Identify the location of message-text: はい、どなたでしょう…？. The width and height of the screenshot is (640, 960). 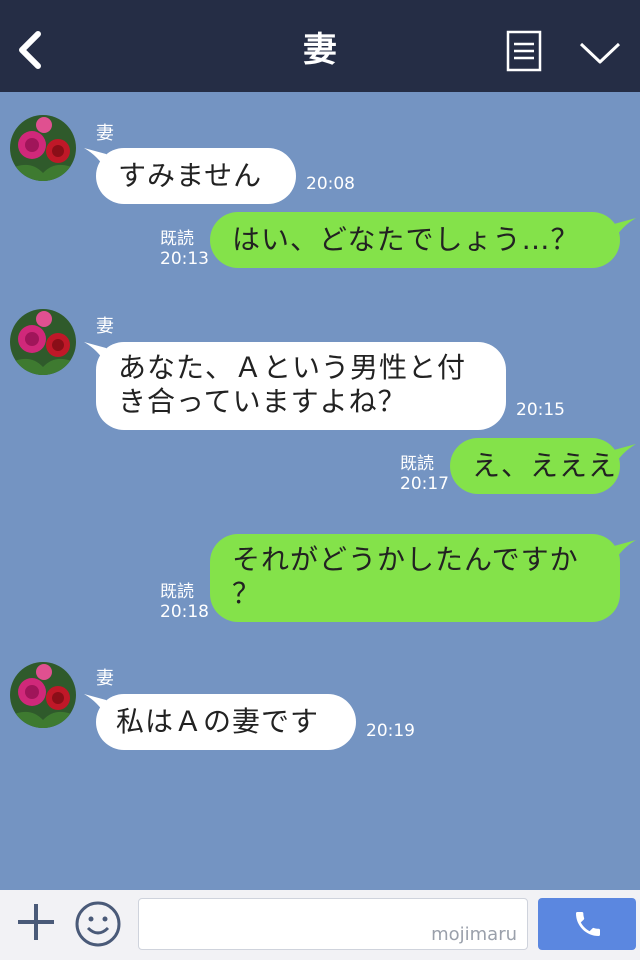
(406, 239).